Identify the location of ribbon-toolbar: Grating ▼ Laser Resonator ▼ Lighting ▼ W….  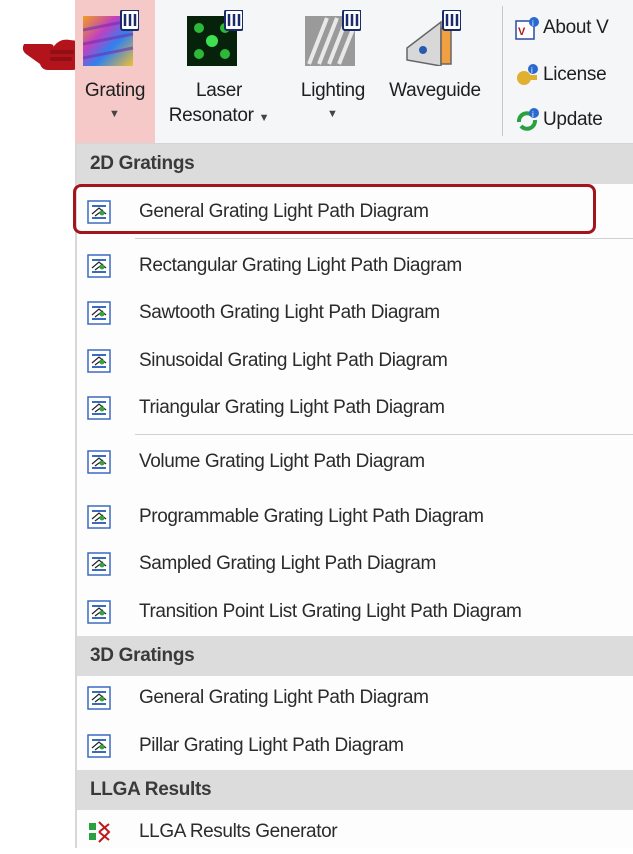
(354, 72).